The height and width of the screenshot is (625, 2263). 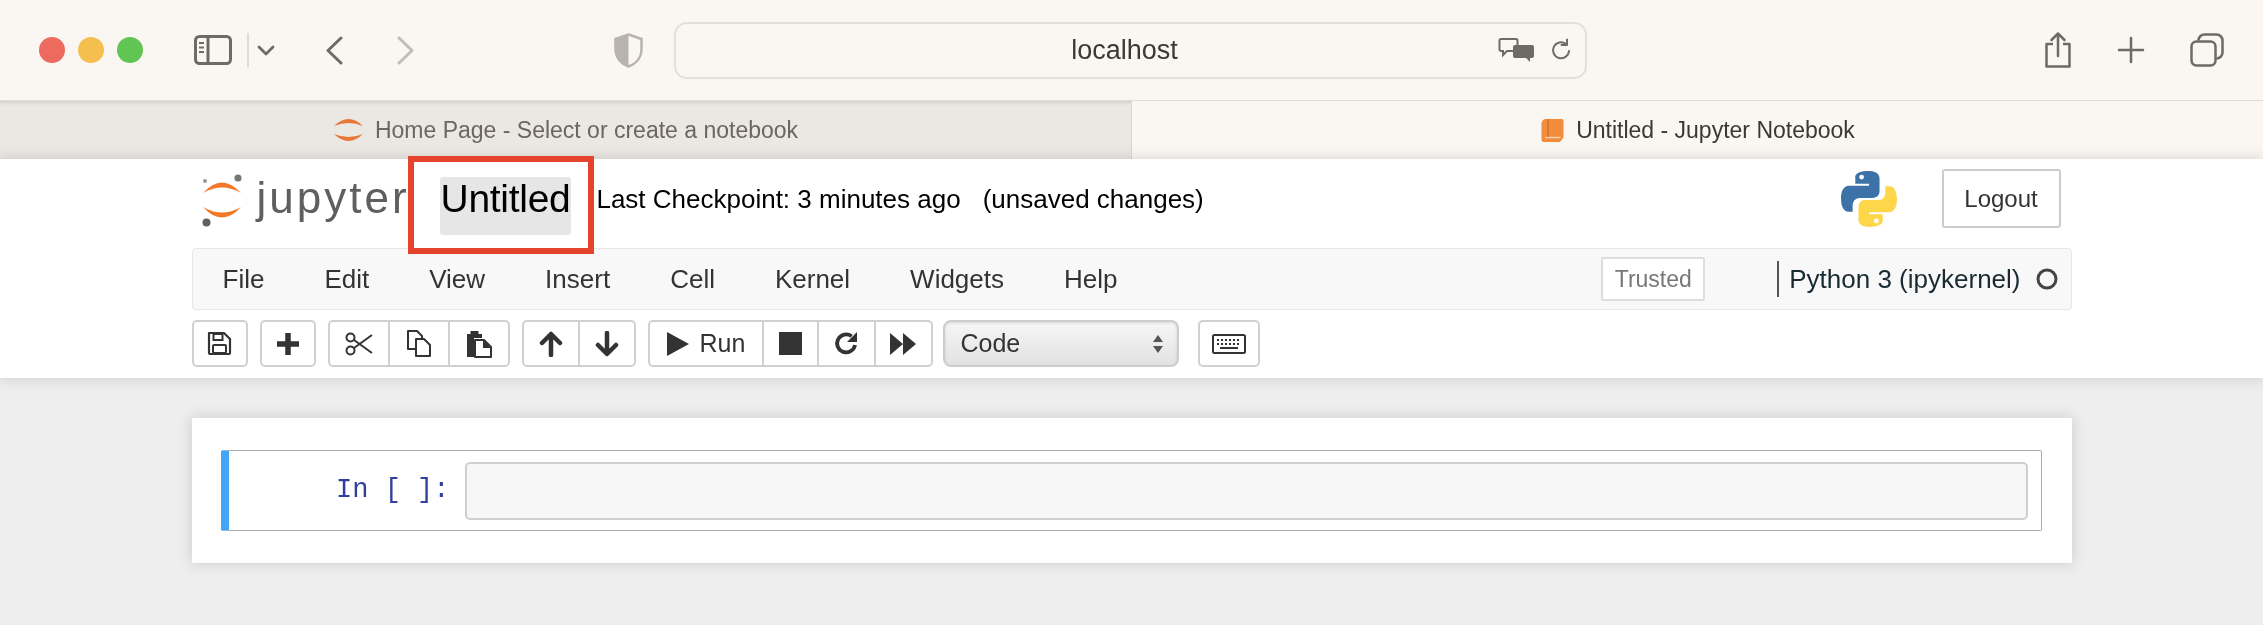 I want to click on code-input, so click(x=1246, y=490).